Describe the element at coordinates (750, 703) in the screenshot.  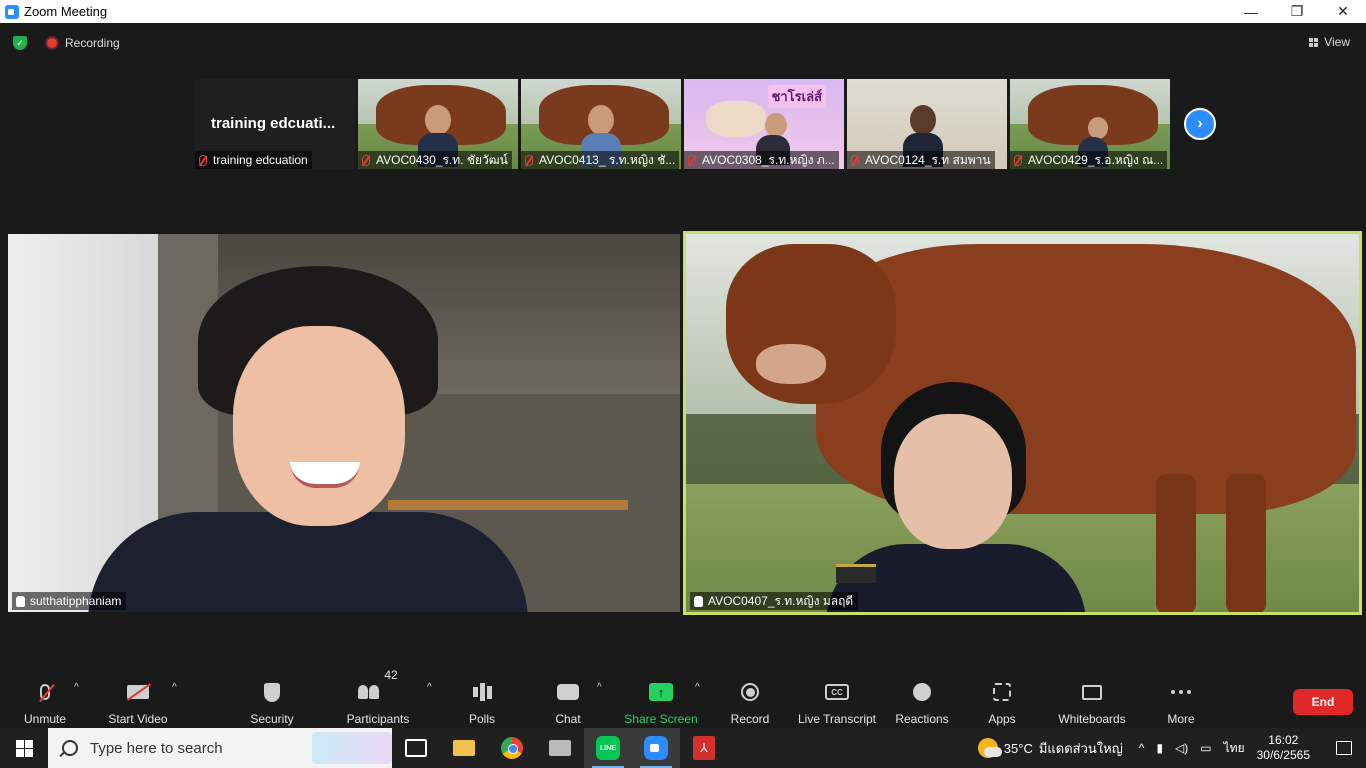
I see `record-button: Record` at that location.